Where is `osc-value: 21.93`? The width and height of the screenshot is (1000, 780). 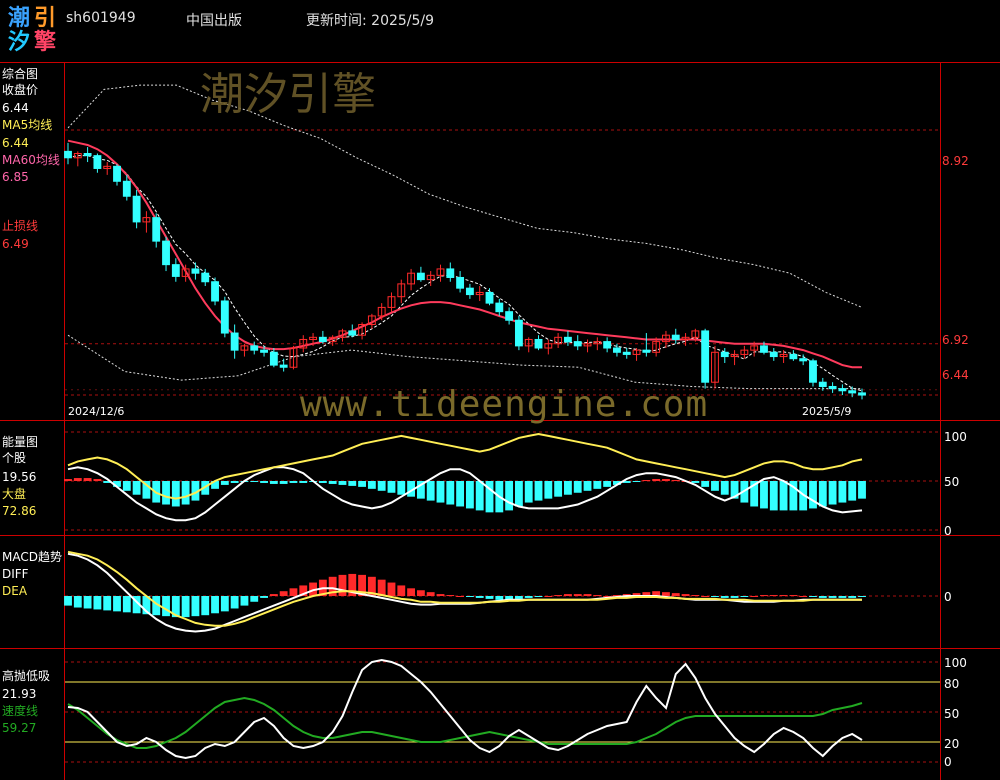
osc-value: 21.93 is located at coordinates (19, 694).